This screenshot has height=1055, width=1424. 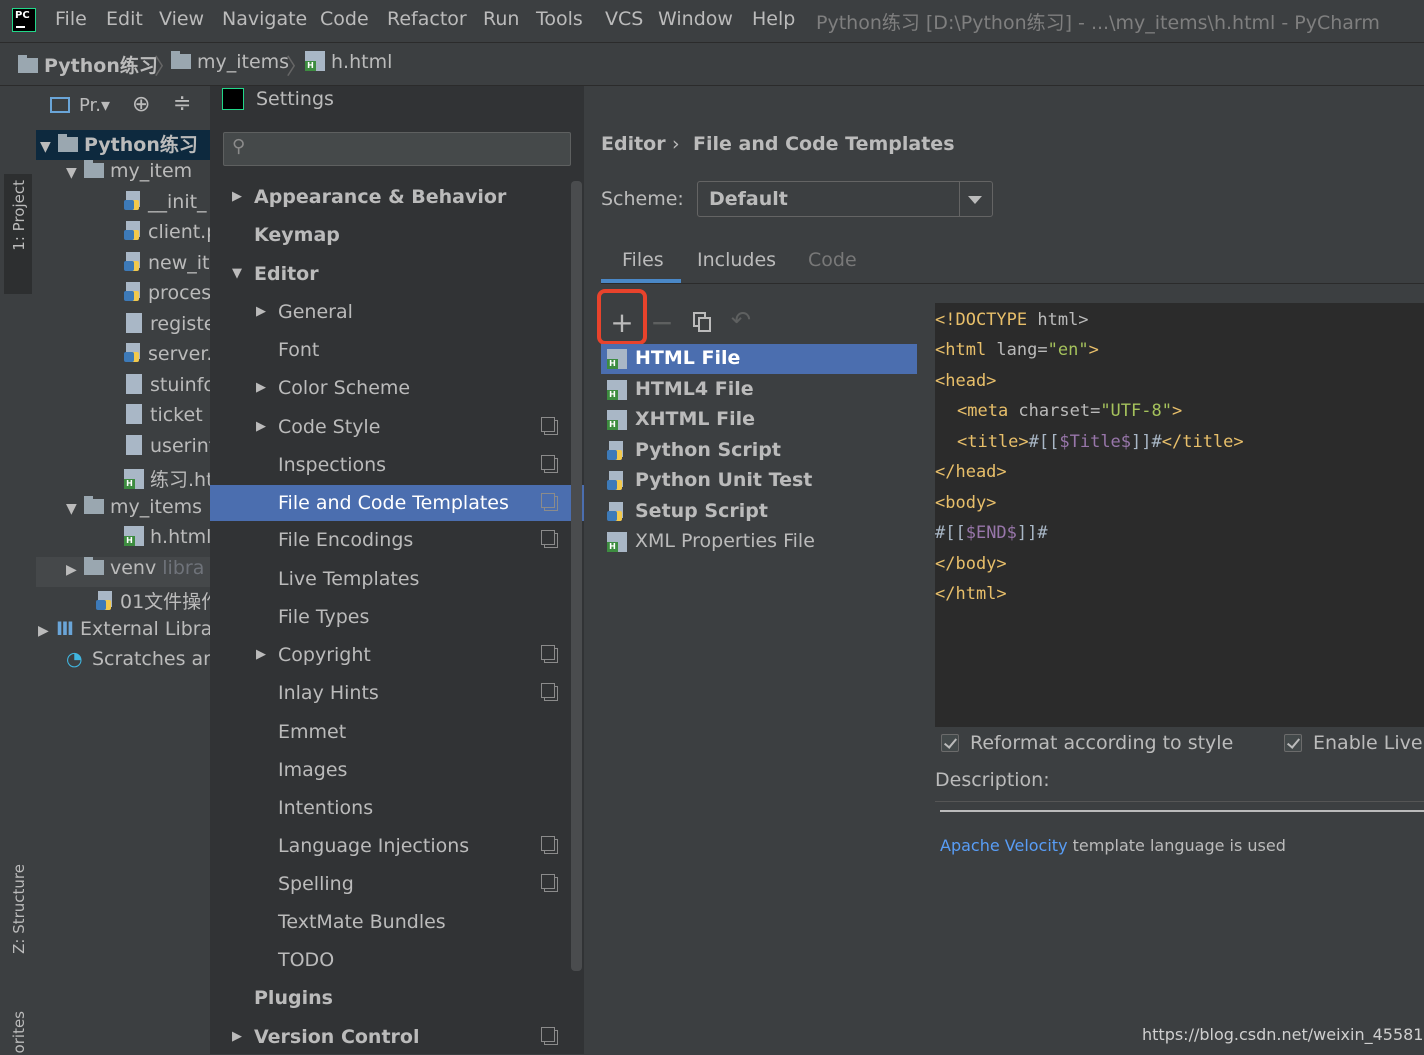 I want to click on nav-editor: ▼ Editor, so click(x=397, y=274).